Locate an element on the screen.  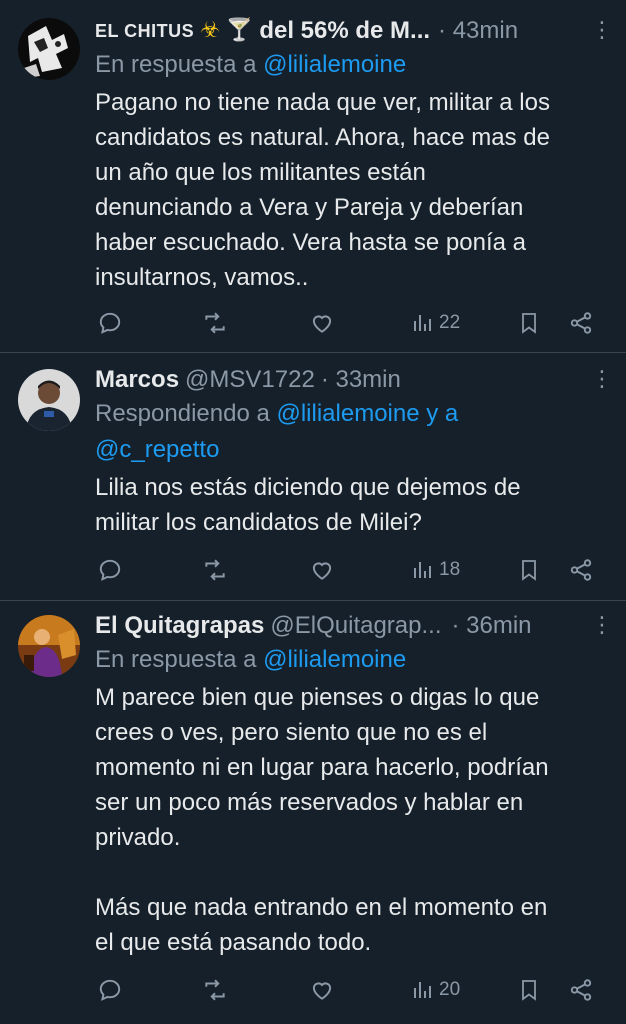
display-name: EL CHITUS is located at coordinates (144, 31).